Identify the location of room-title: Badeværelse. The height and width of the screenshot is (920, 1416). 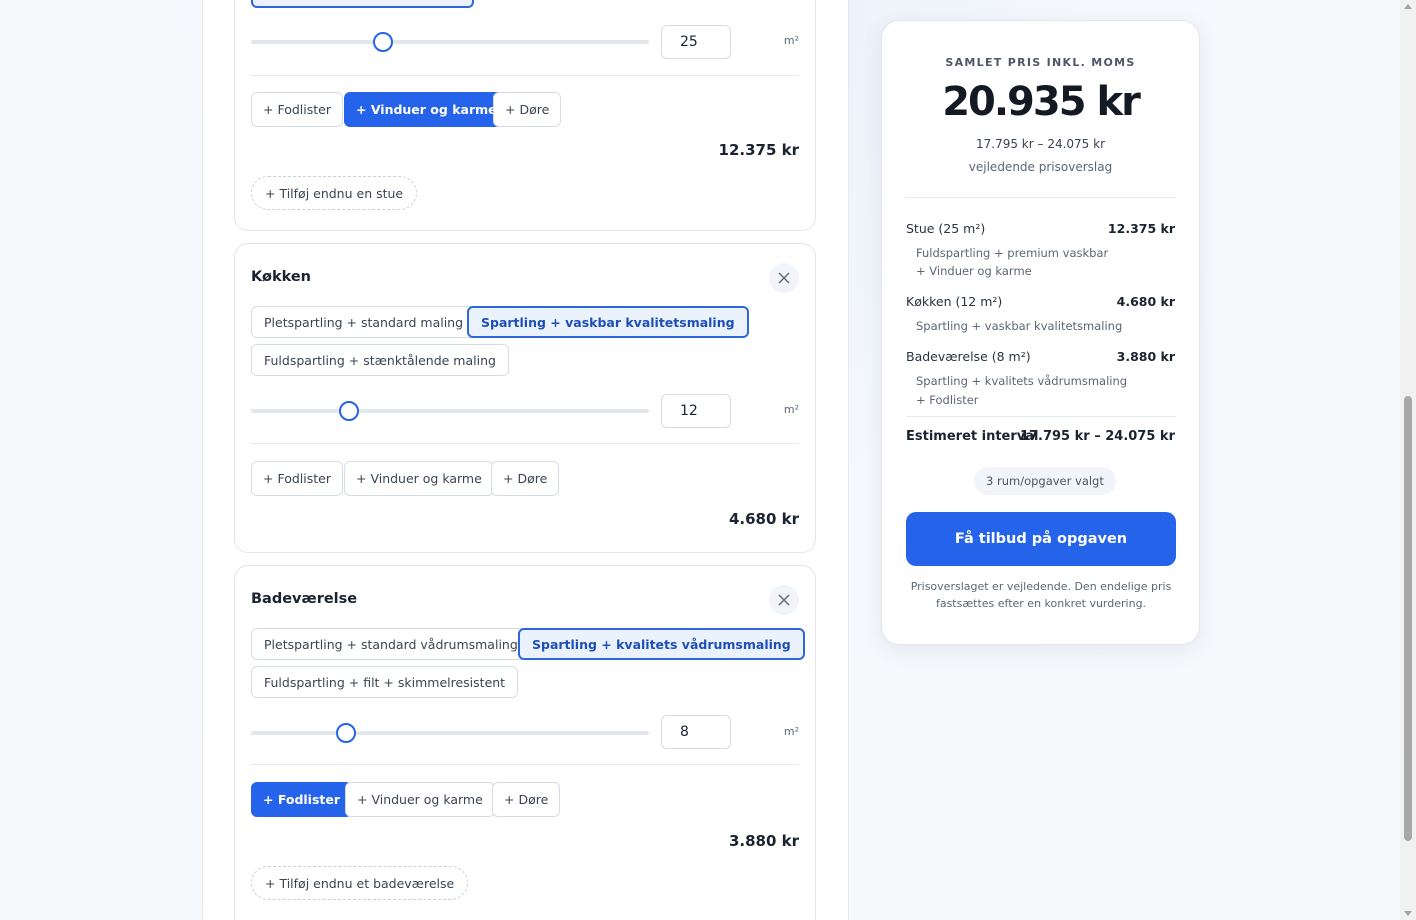
(304, 599).